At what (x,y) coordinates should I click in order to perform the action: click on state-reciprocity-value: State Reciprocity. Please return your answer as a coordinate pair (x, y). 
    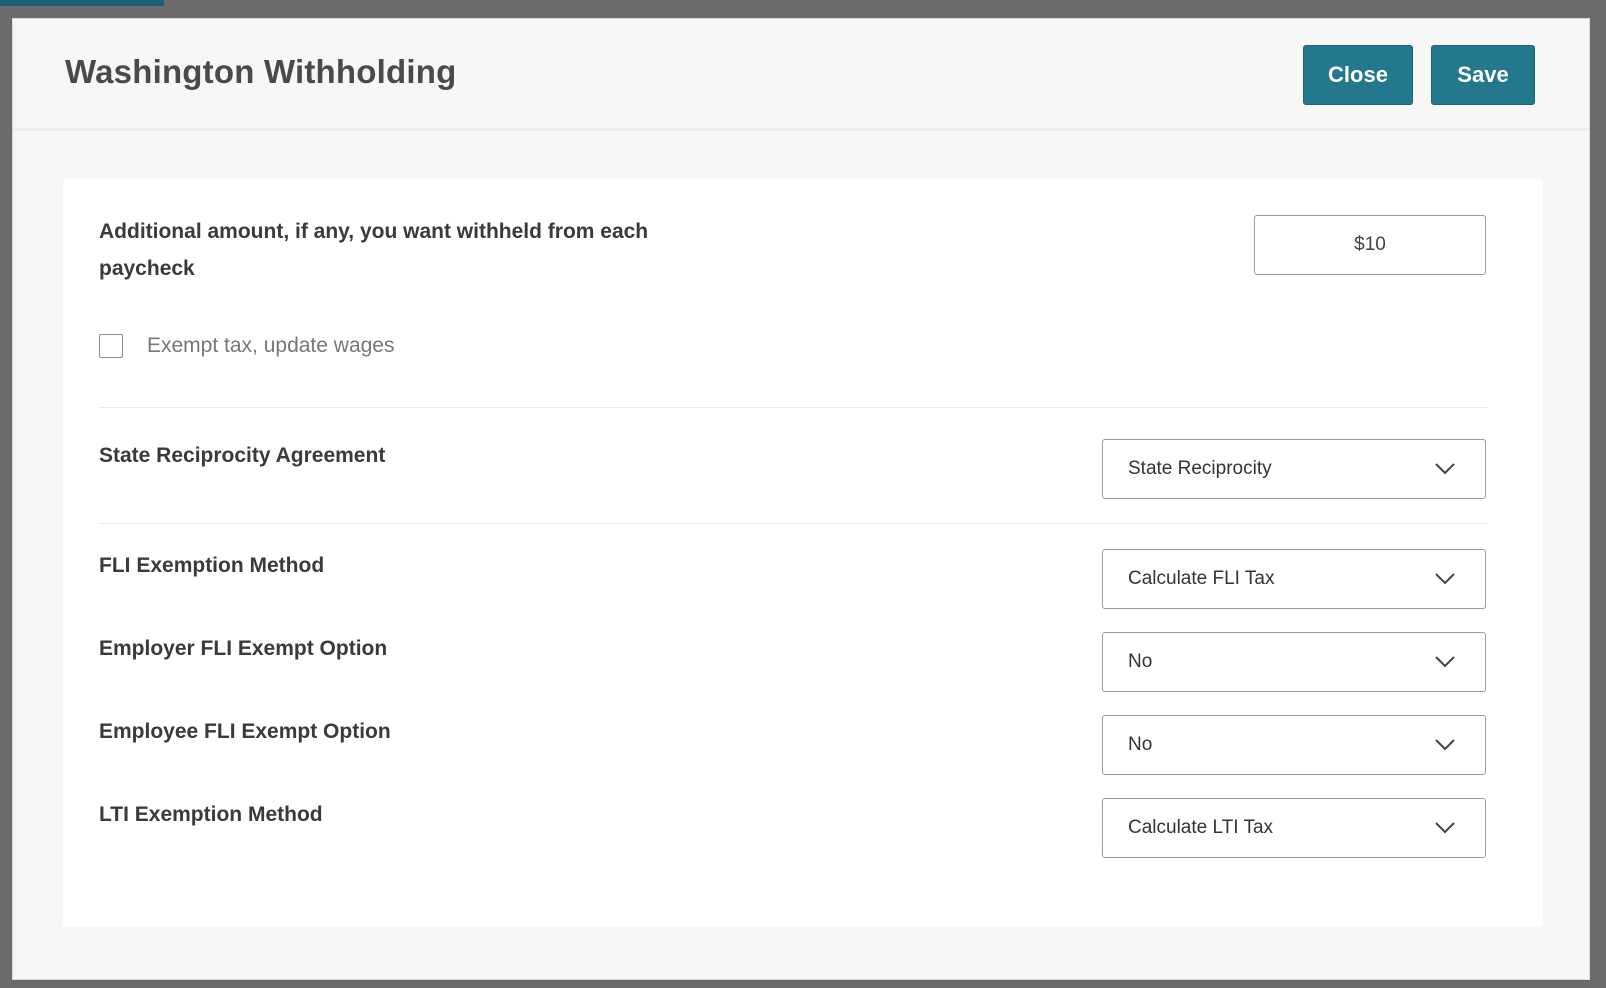
    Looking at the image, I should click on (1200, 468).